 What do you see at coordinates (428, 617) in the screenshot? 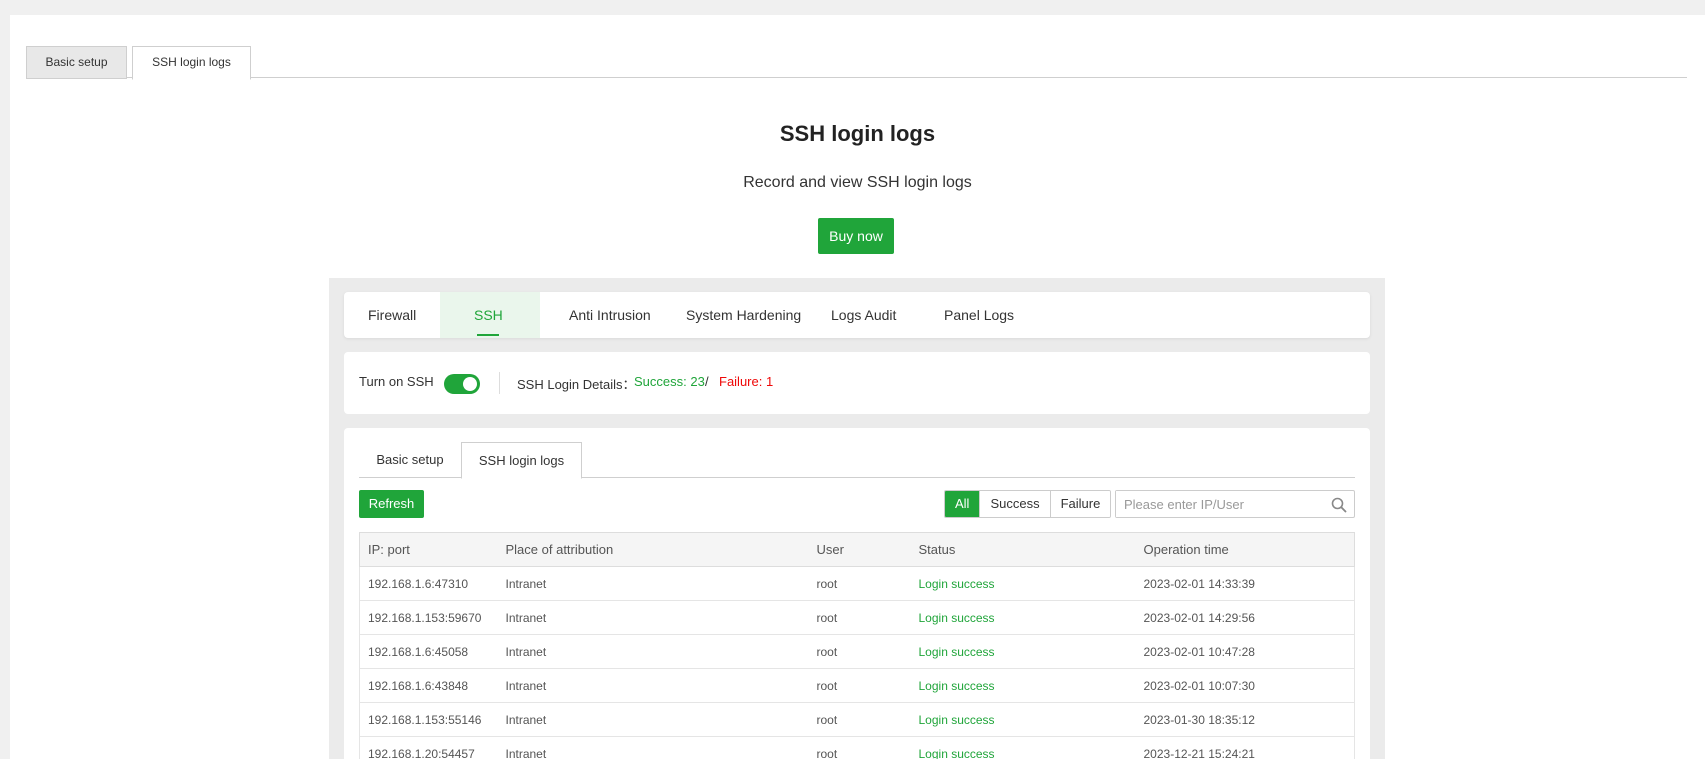
I see `cell-ip-port: 192.168.1.153:59670` at bounding box center [428, 617].